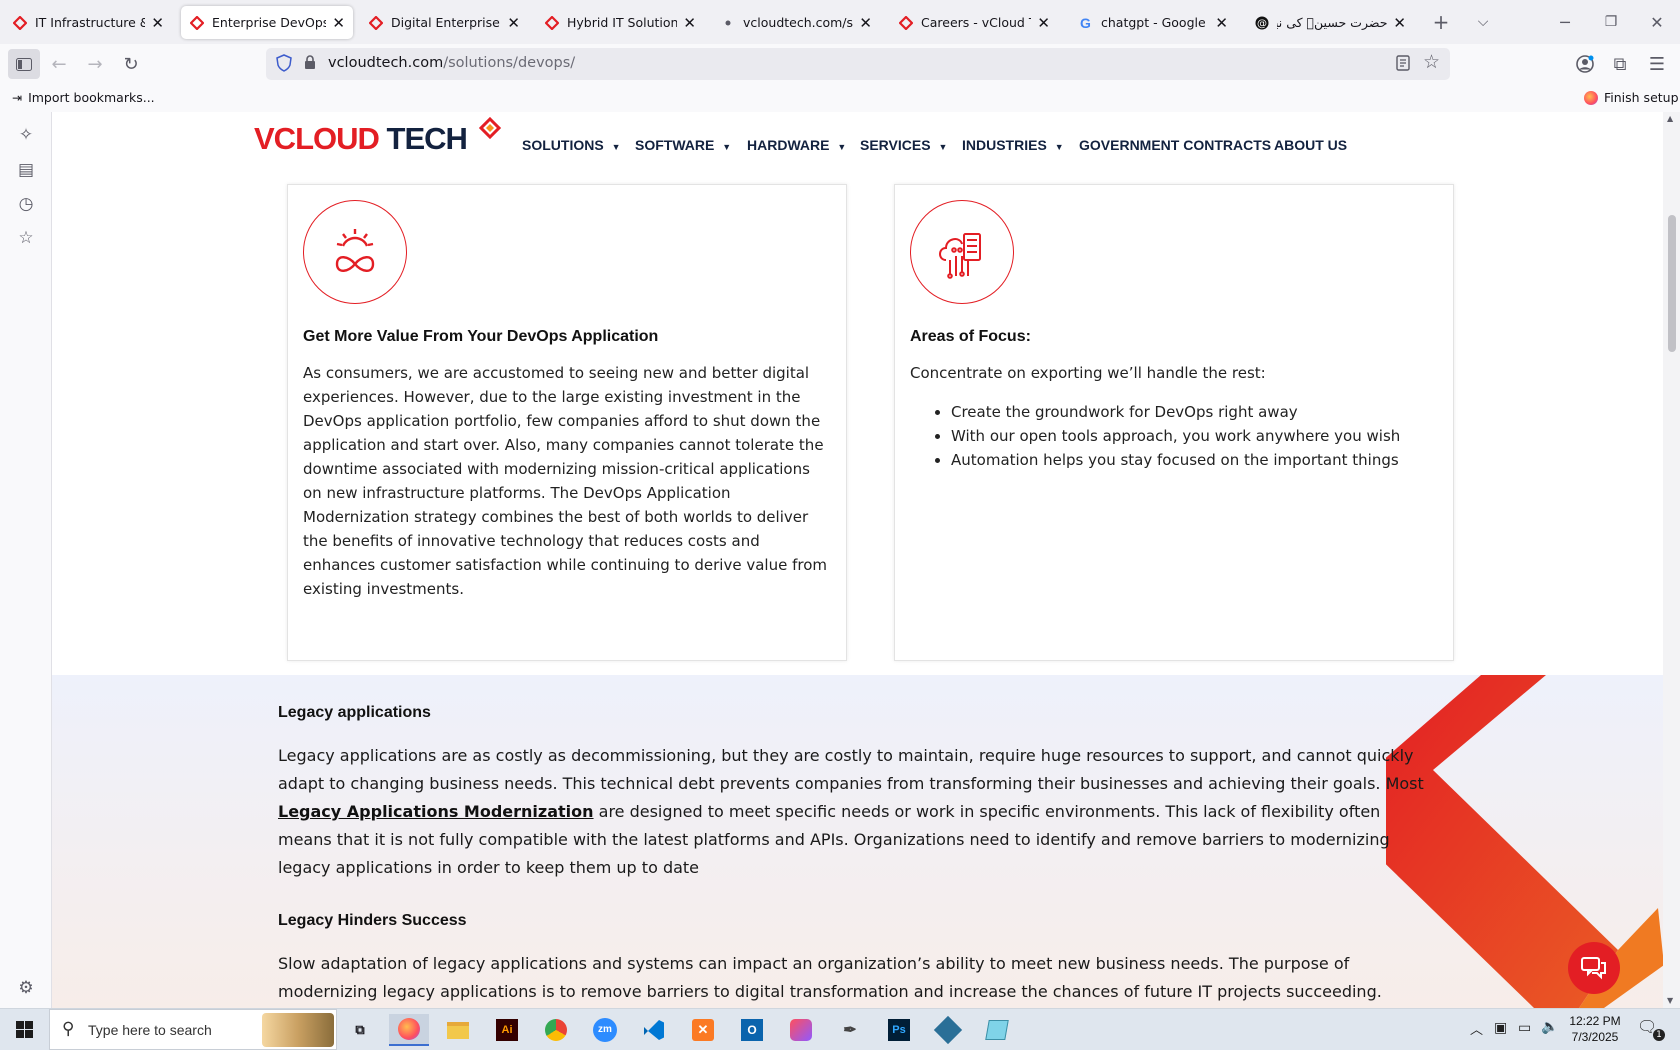  What do you see at coordinates (605, 1030) in the screenshot?
I see `zoom-icon: zm` at bounding box center [605, 1030].